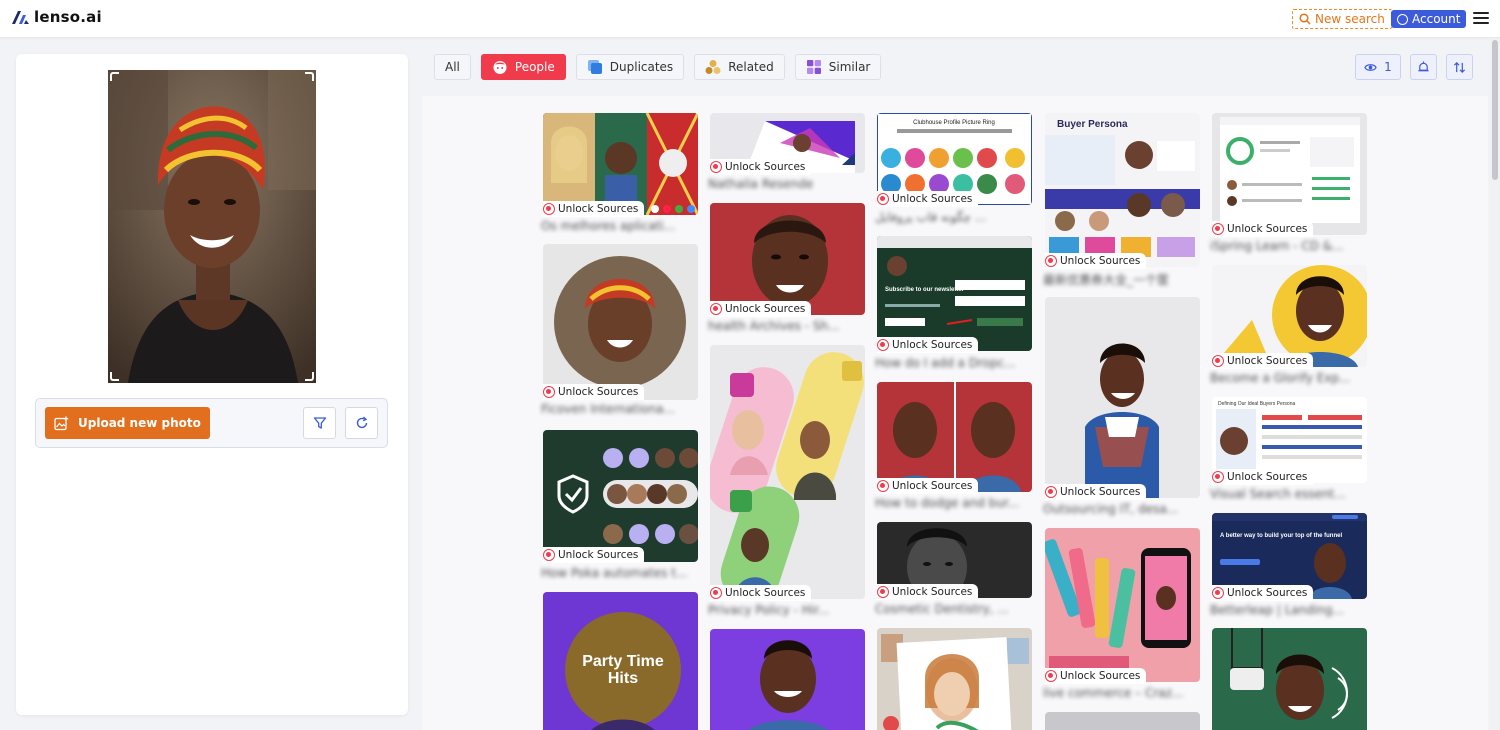  What do you see at coordinates (1481, 18) in the screenshot?
I see `menu-icon` at bounding box center [1481, 18].